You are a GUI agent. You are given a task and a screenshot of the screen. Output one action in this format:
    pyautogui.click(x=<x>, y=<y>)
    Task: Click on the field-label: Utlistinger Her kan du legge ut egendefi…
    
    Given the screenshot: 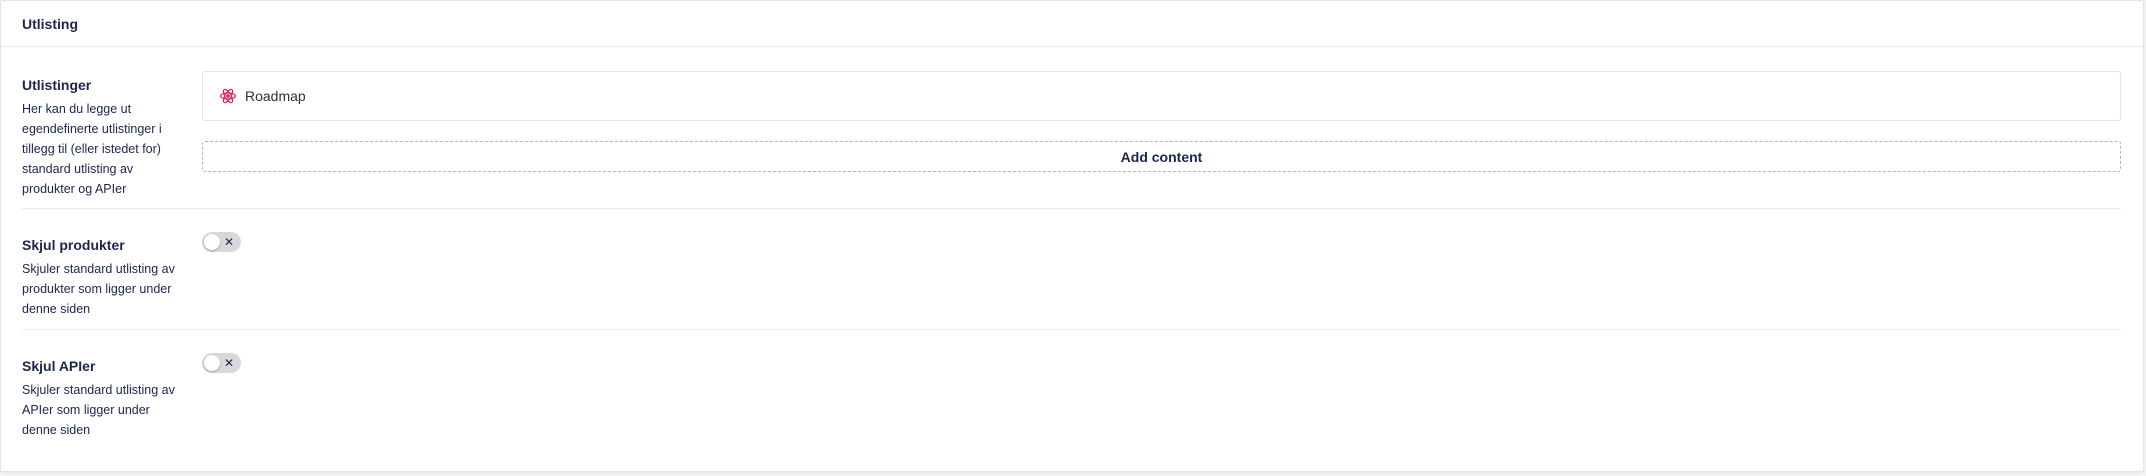 What is the action you would take?
    pyautogui.click(x=112, y=137)
    